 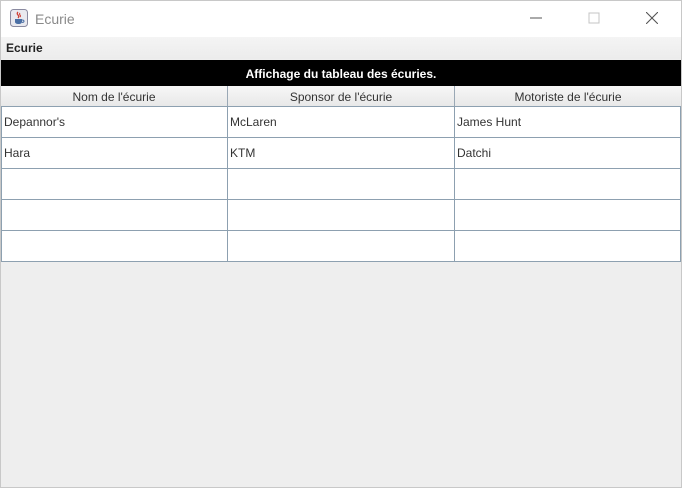 I want to click on table-cell: Depannor's, so click(x=114, y=122).